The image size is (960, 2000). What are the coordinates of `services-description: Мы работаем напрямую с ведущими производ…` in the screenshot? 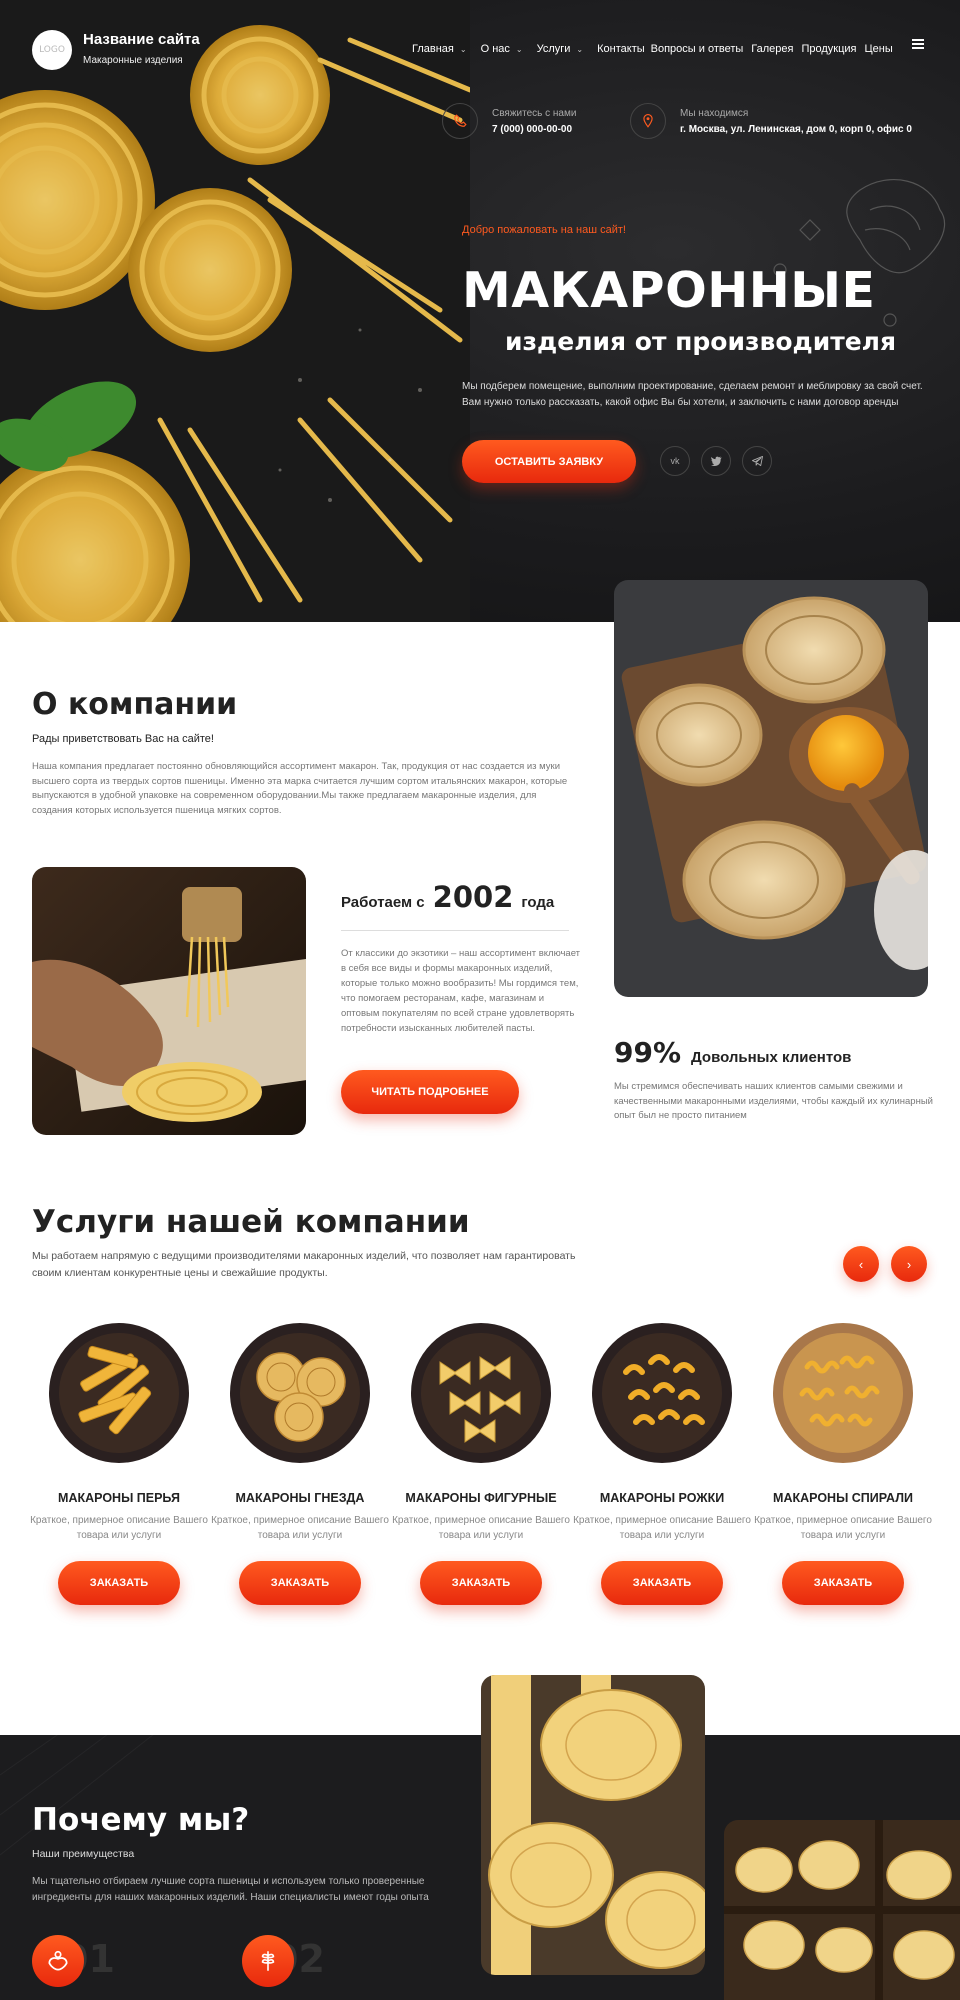 It's located at (304, 1264).